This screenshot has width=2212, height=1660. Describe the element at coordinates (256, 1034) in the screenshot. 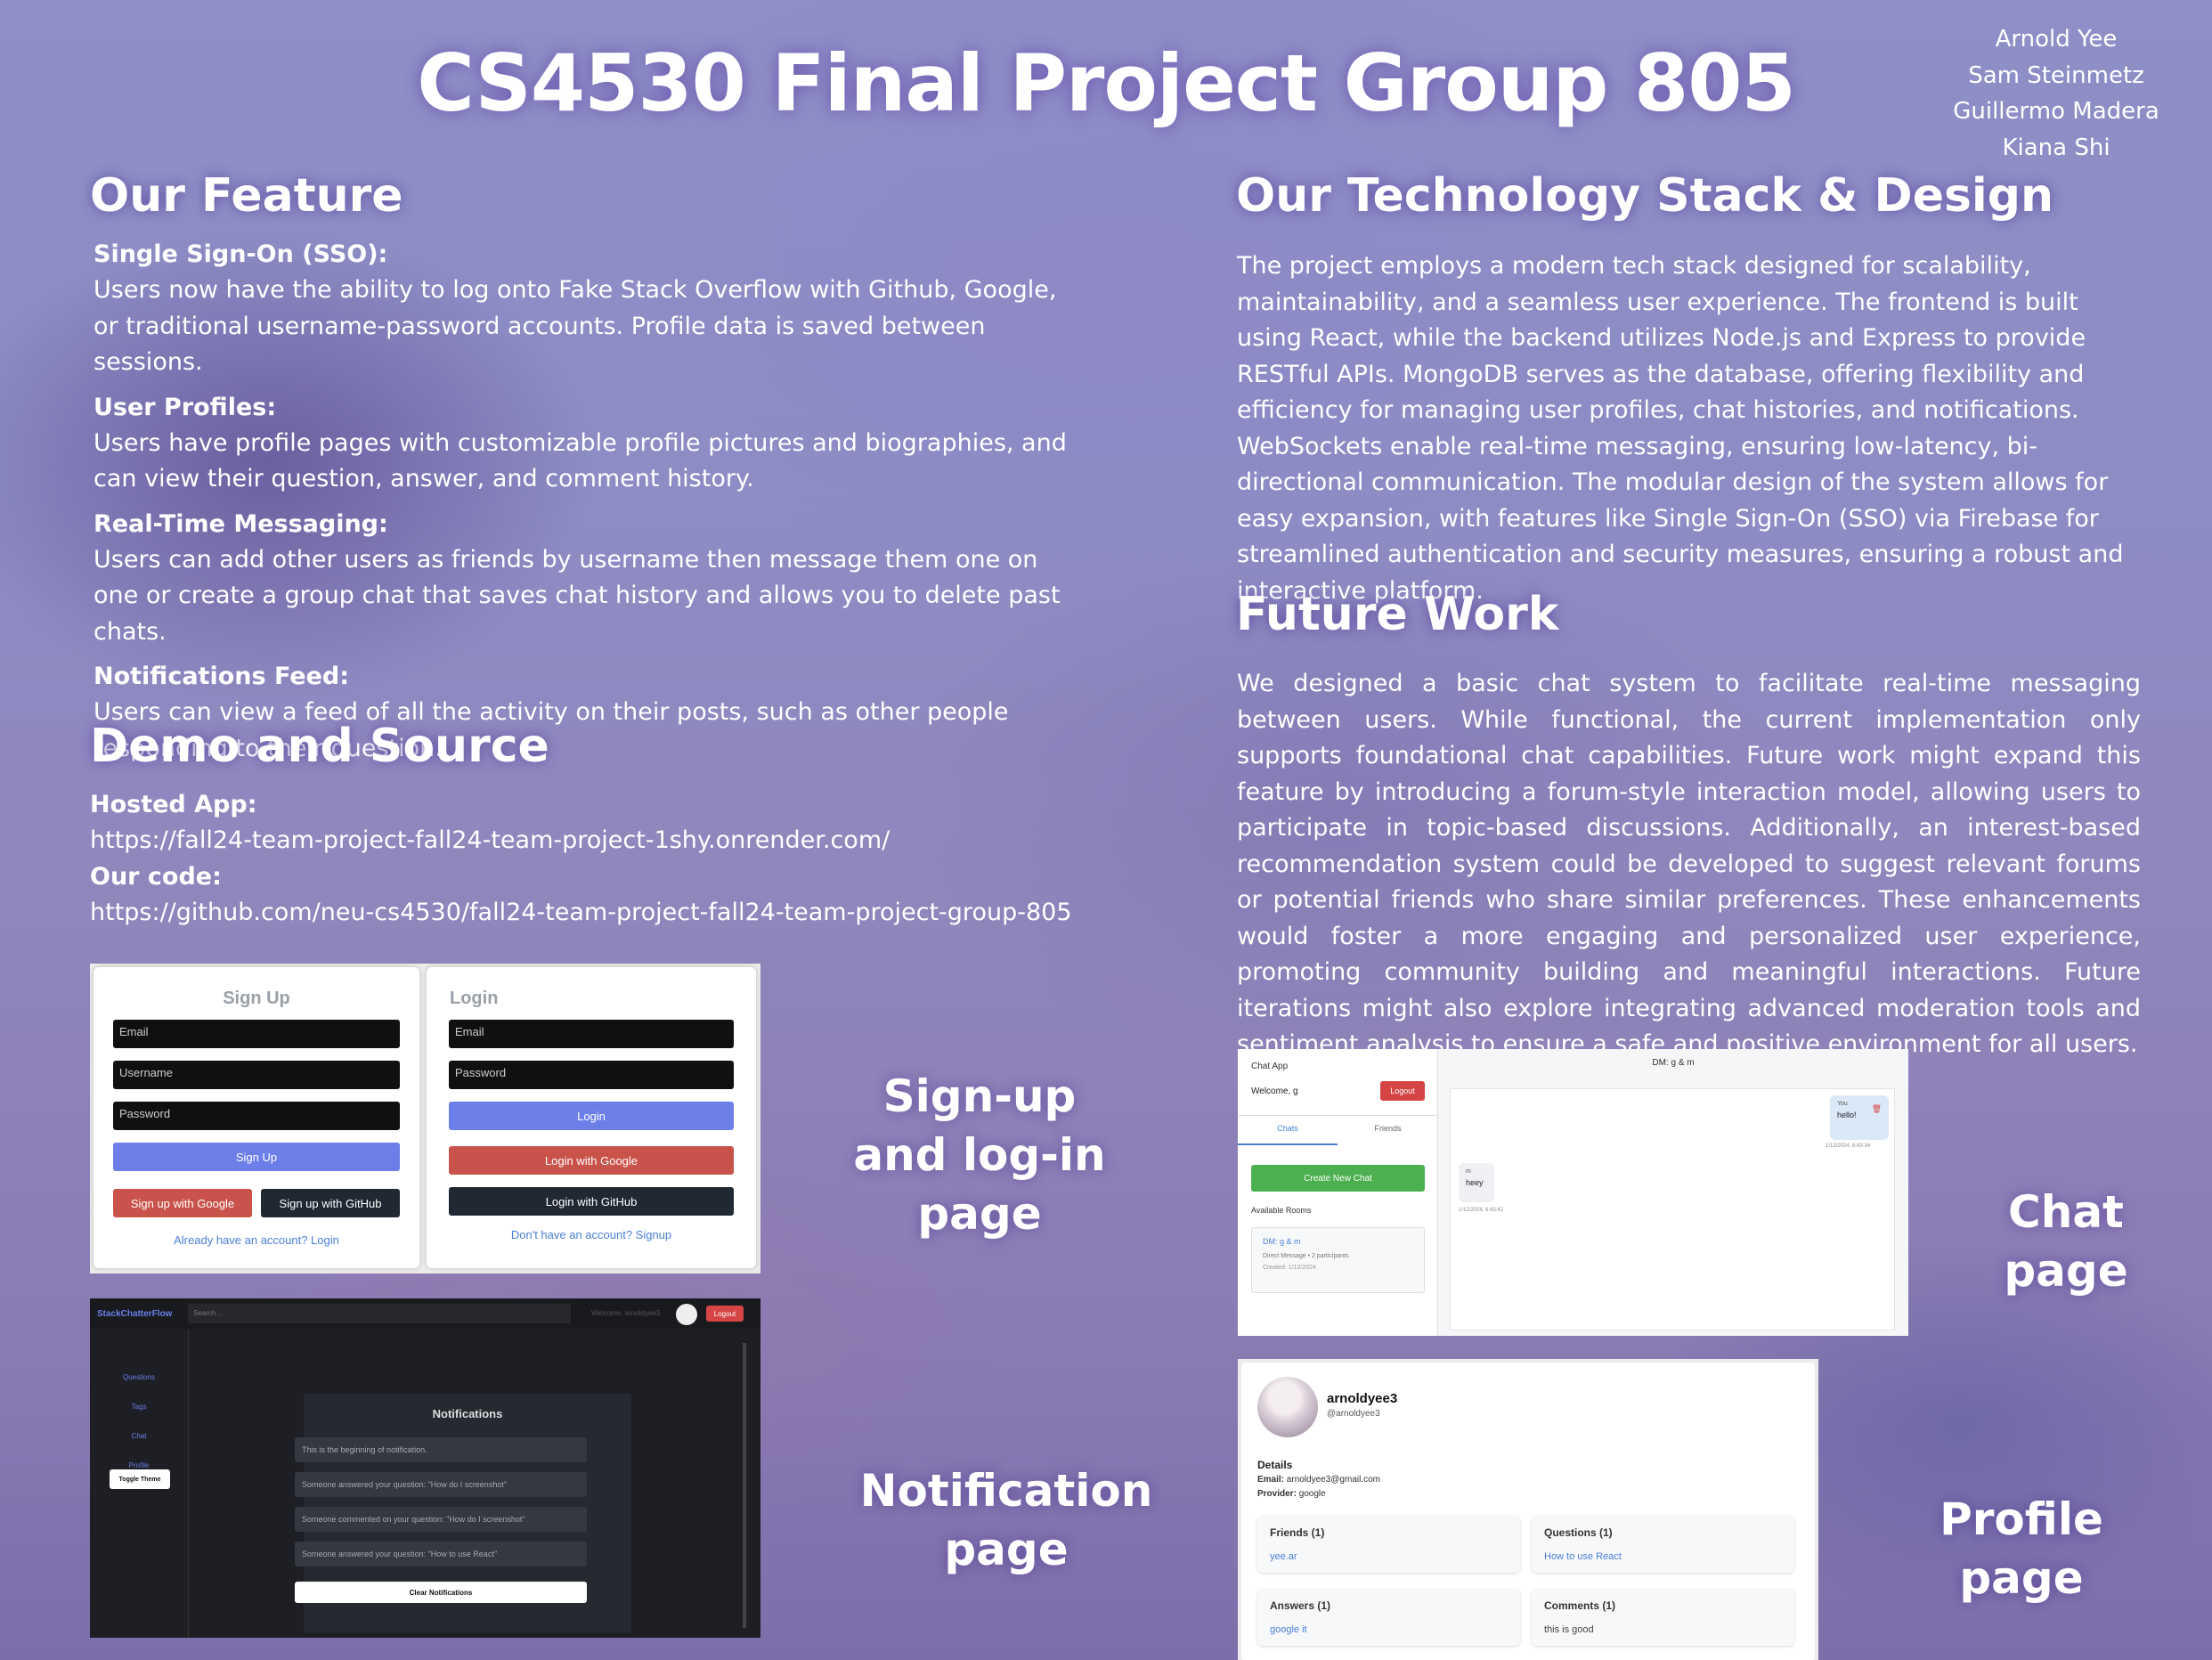

I see `signup-email-field: Email` at that location.